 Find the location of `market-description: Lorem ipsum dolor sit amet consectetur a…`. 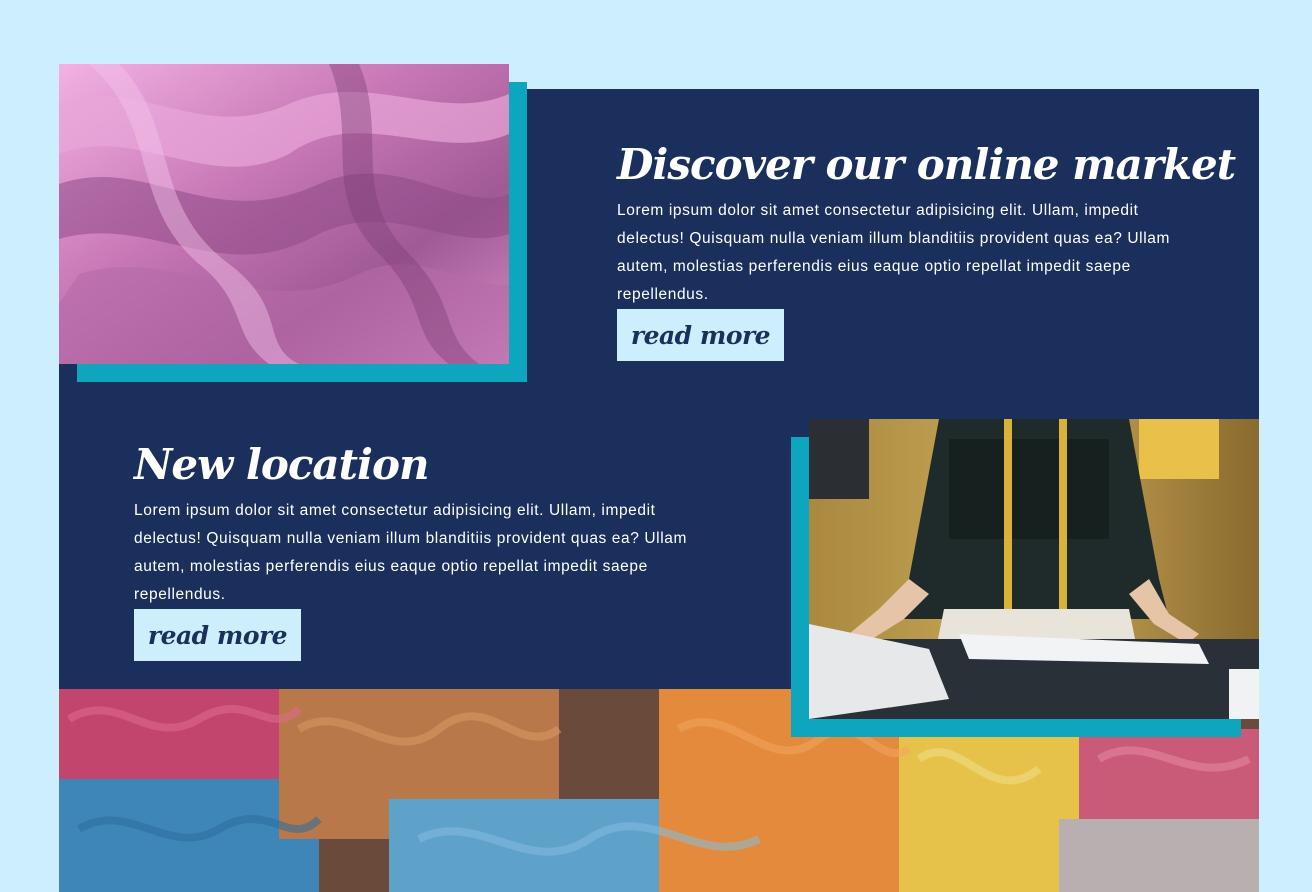

market-description: Lorem ipsum dolor sit amet consectetur a… is located at coordinates (893, 252).